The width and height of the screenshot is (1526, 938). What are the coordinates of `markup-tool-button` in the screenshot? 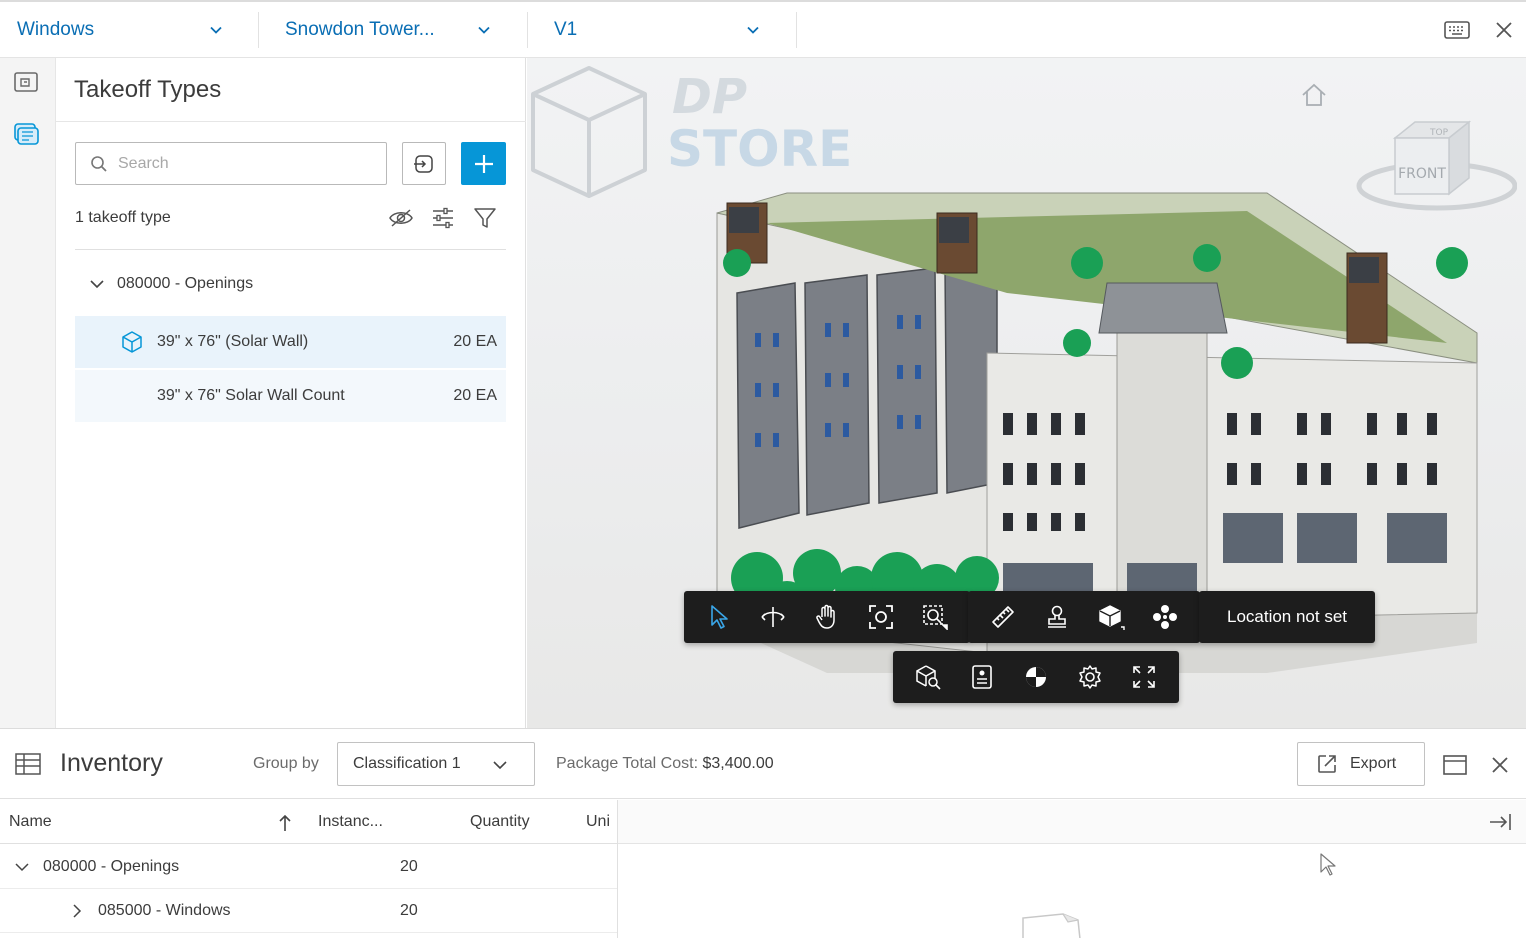 It's located at (1057, 617).